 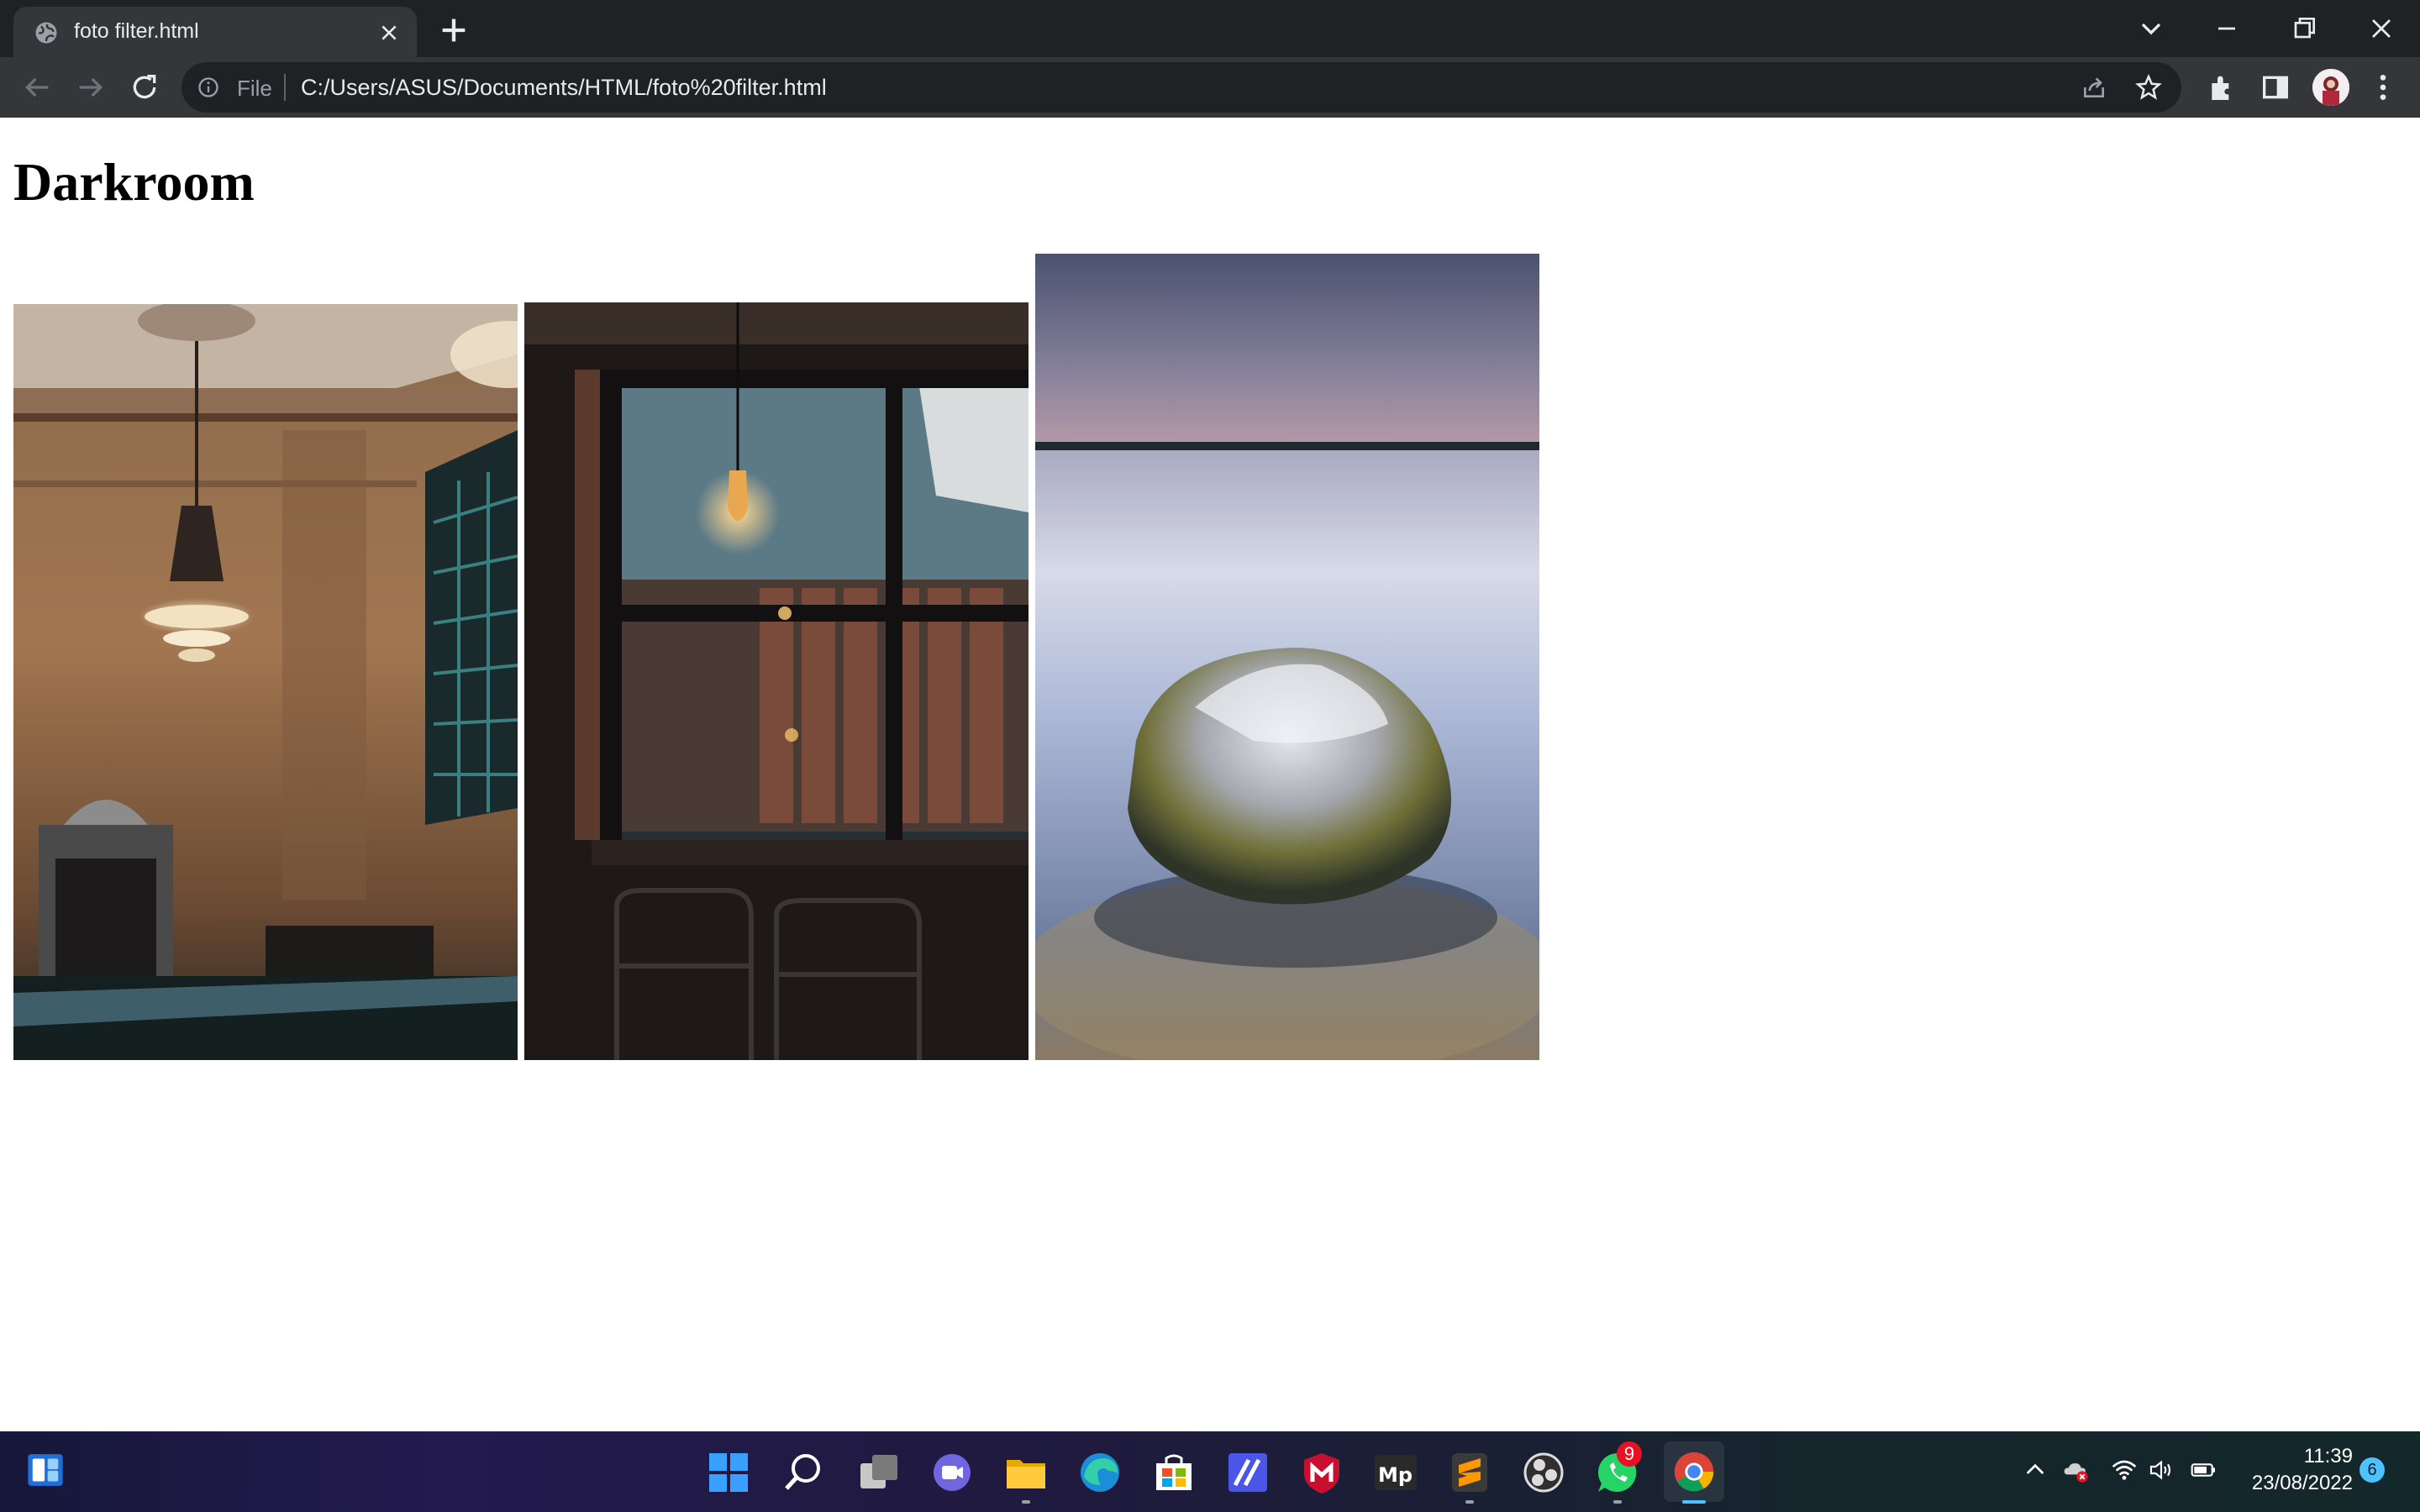 I want to click on close-tab-icon, so click(x=389, y=33).